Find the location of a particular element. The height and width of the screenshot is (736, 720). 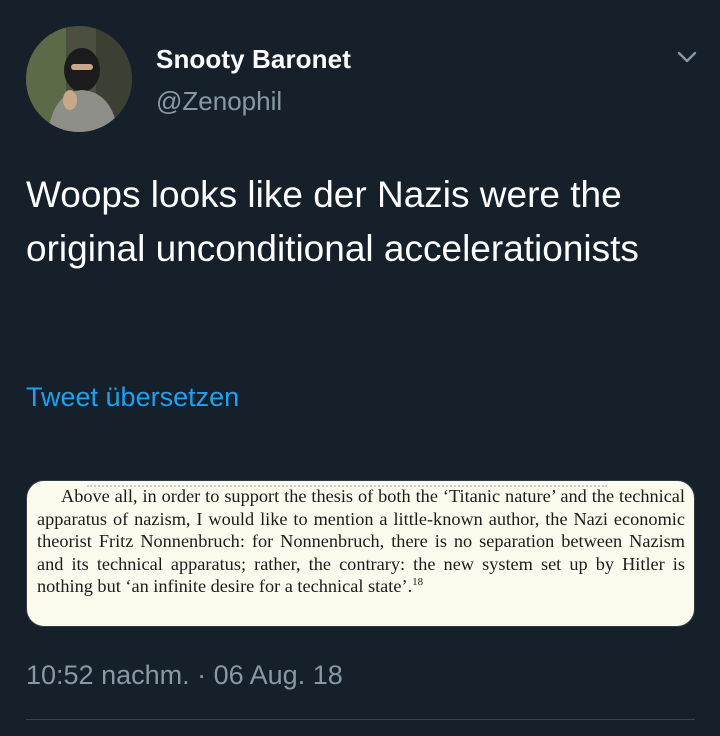

avatar is located at coordinates (79, 79).